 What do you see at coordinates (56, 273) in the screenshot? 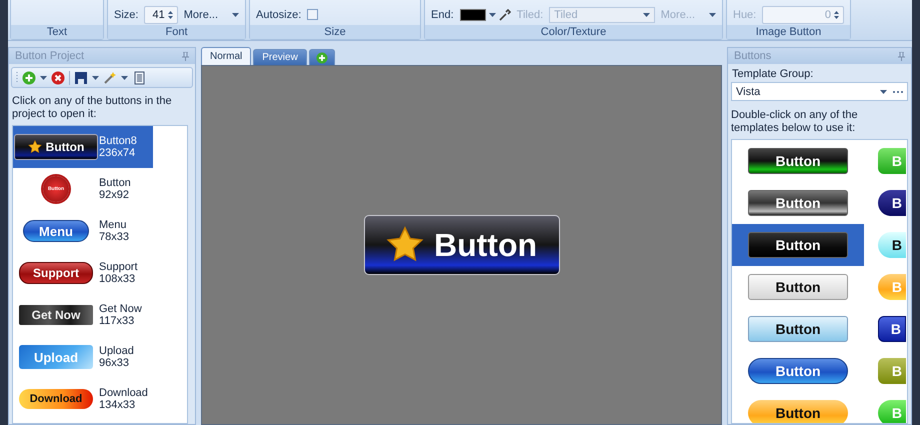
I see `preview-label: Support` at bounding box center [56, 273].